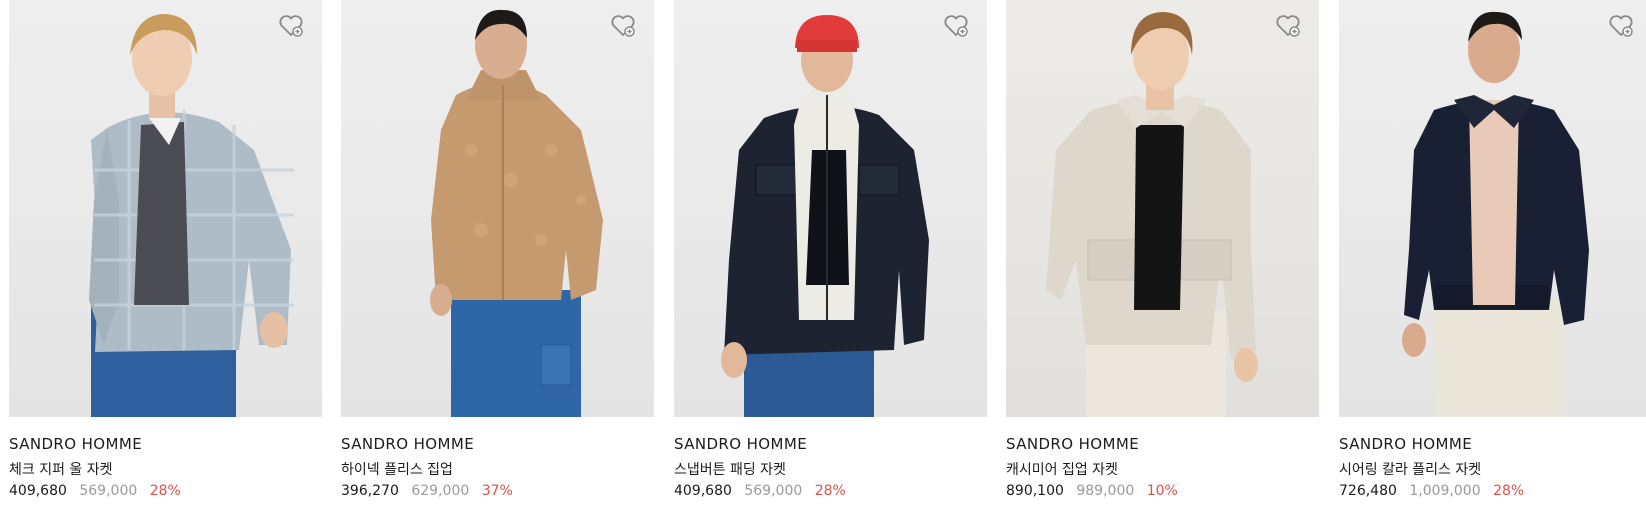 Image resolution: width=1646 pixels, height=509 pixels. I want to click on price-row: 890,100 989,000 10%, so click(1092, 491).